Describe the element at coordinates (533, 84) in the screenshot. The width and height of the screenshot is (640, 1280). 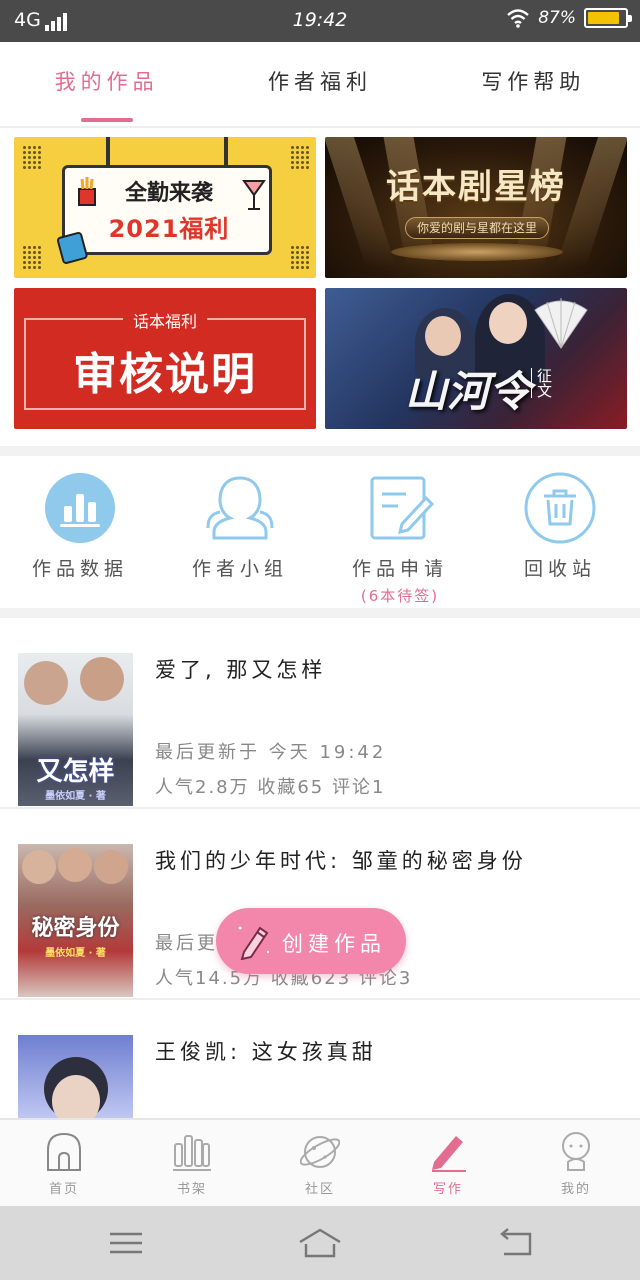
I see `tab-writing-help: 写作帮助` at that location.